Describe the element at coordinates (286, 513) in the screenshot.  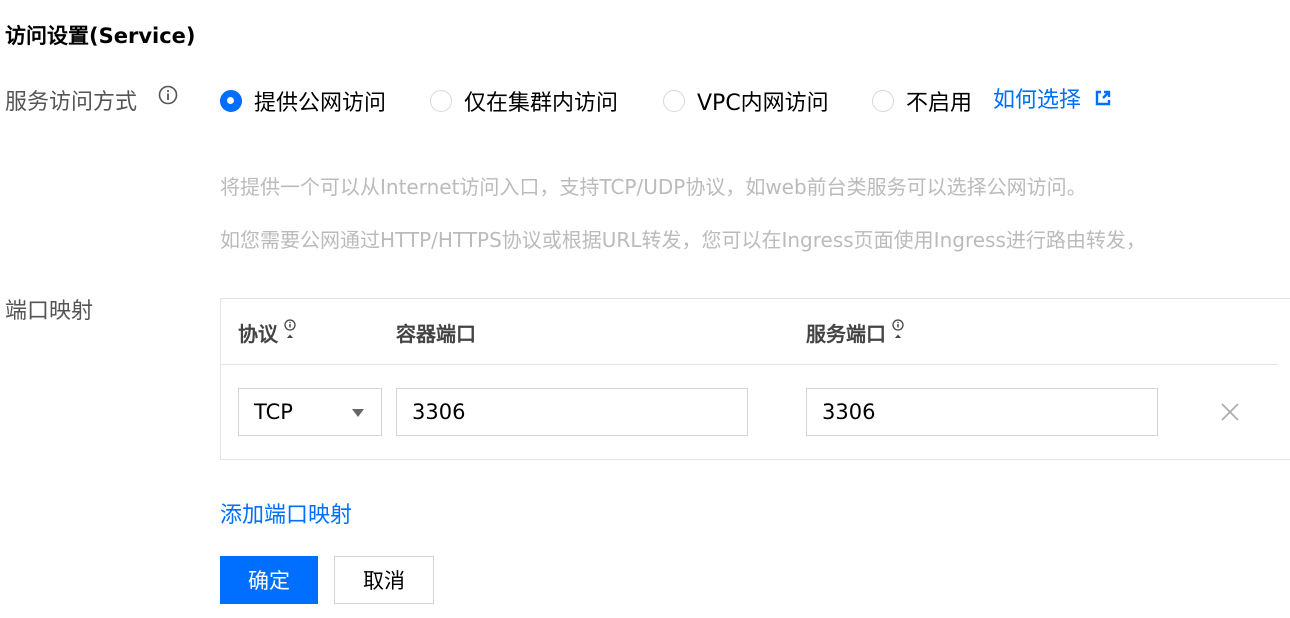
I see `add-port-mapping-link: 添加端口映射` at that location.